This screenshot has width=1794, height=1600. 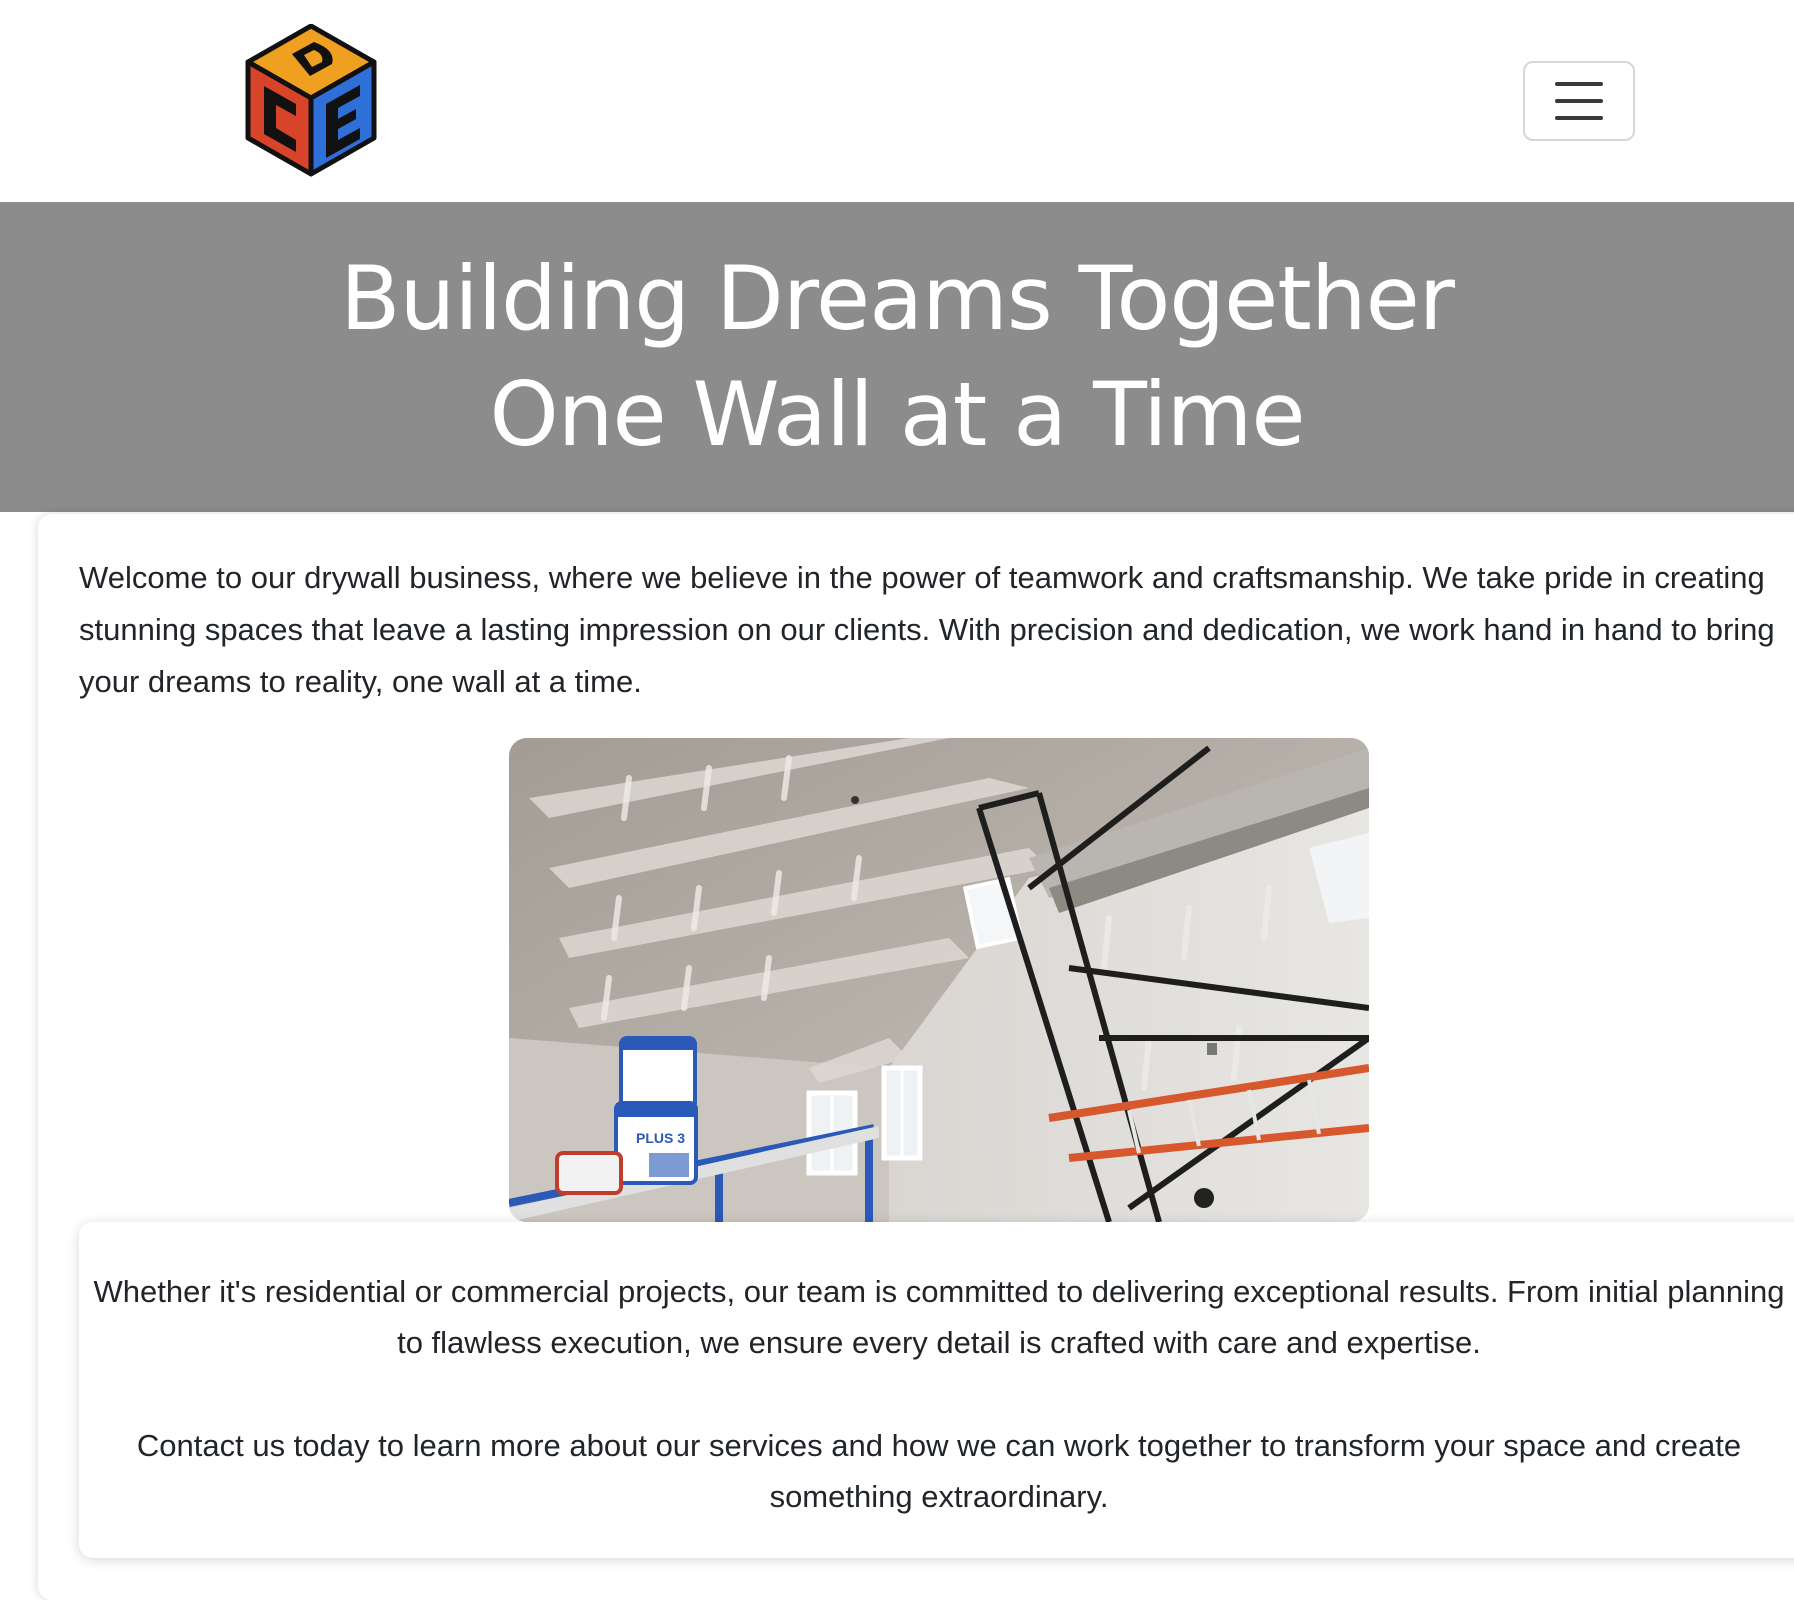 I want to click on drywall-interior-photo: PLUS 3, so click(x=939, y=980).